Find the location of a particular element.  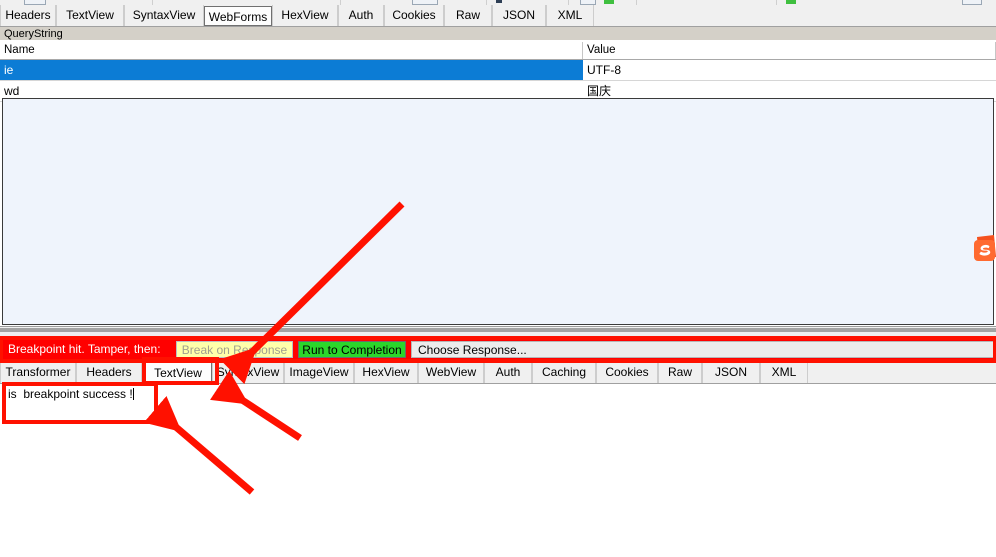

run-to-completion-button: Run to Completion is located at coordinates (352, 349).